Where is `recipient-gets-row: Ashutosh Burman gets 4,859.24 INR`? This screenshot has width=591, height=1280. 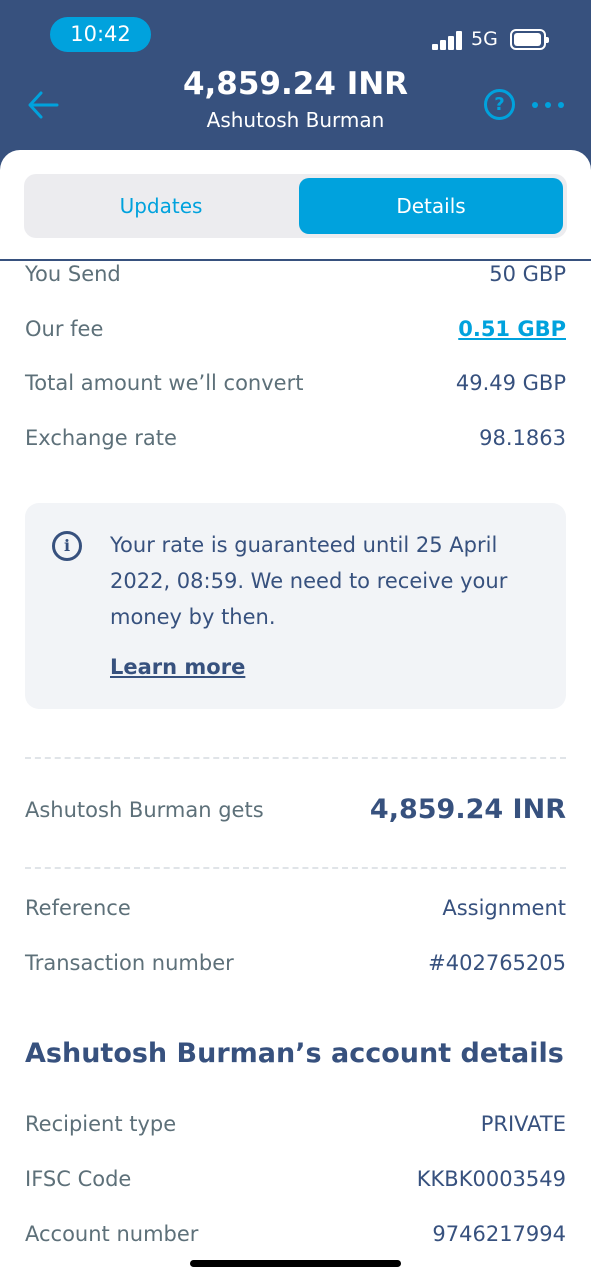
recipient-gets-row: Ashutosh Burman gets 4,859.24 INR is located at coordinates (295, 811).